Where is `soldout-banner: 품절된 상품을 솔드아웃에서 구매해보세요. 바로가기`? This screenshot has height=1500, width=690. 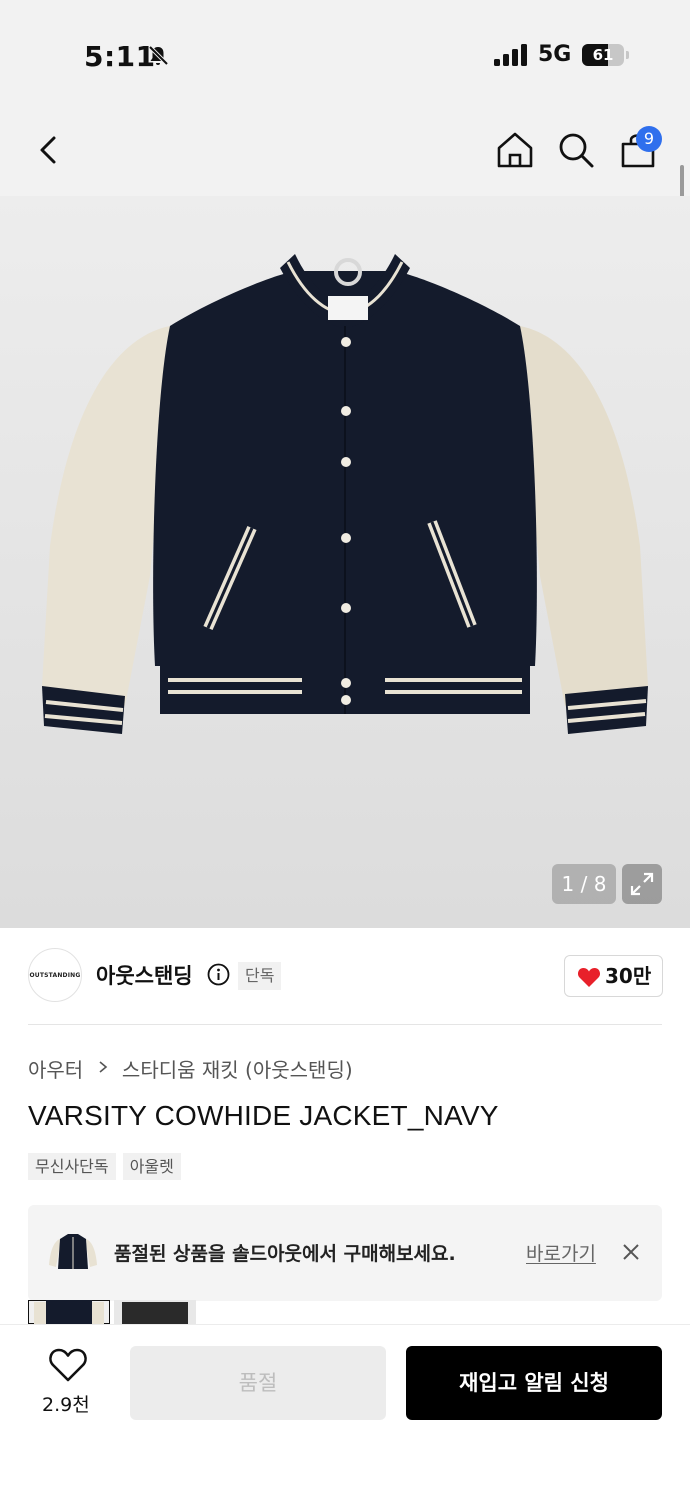
soldout-banner: 품절된 상품을 솔드아웃에서 구매해보세요. 바로가기 is located at coordinates (345, 1253).